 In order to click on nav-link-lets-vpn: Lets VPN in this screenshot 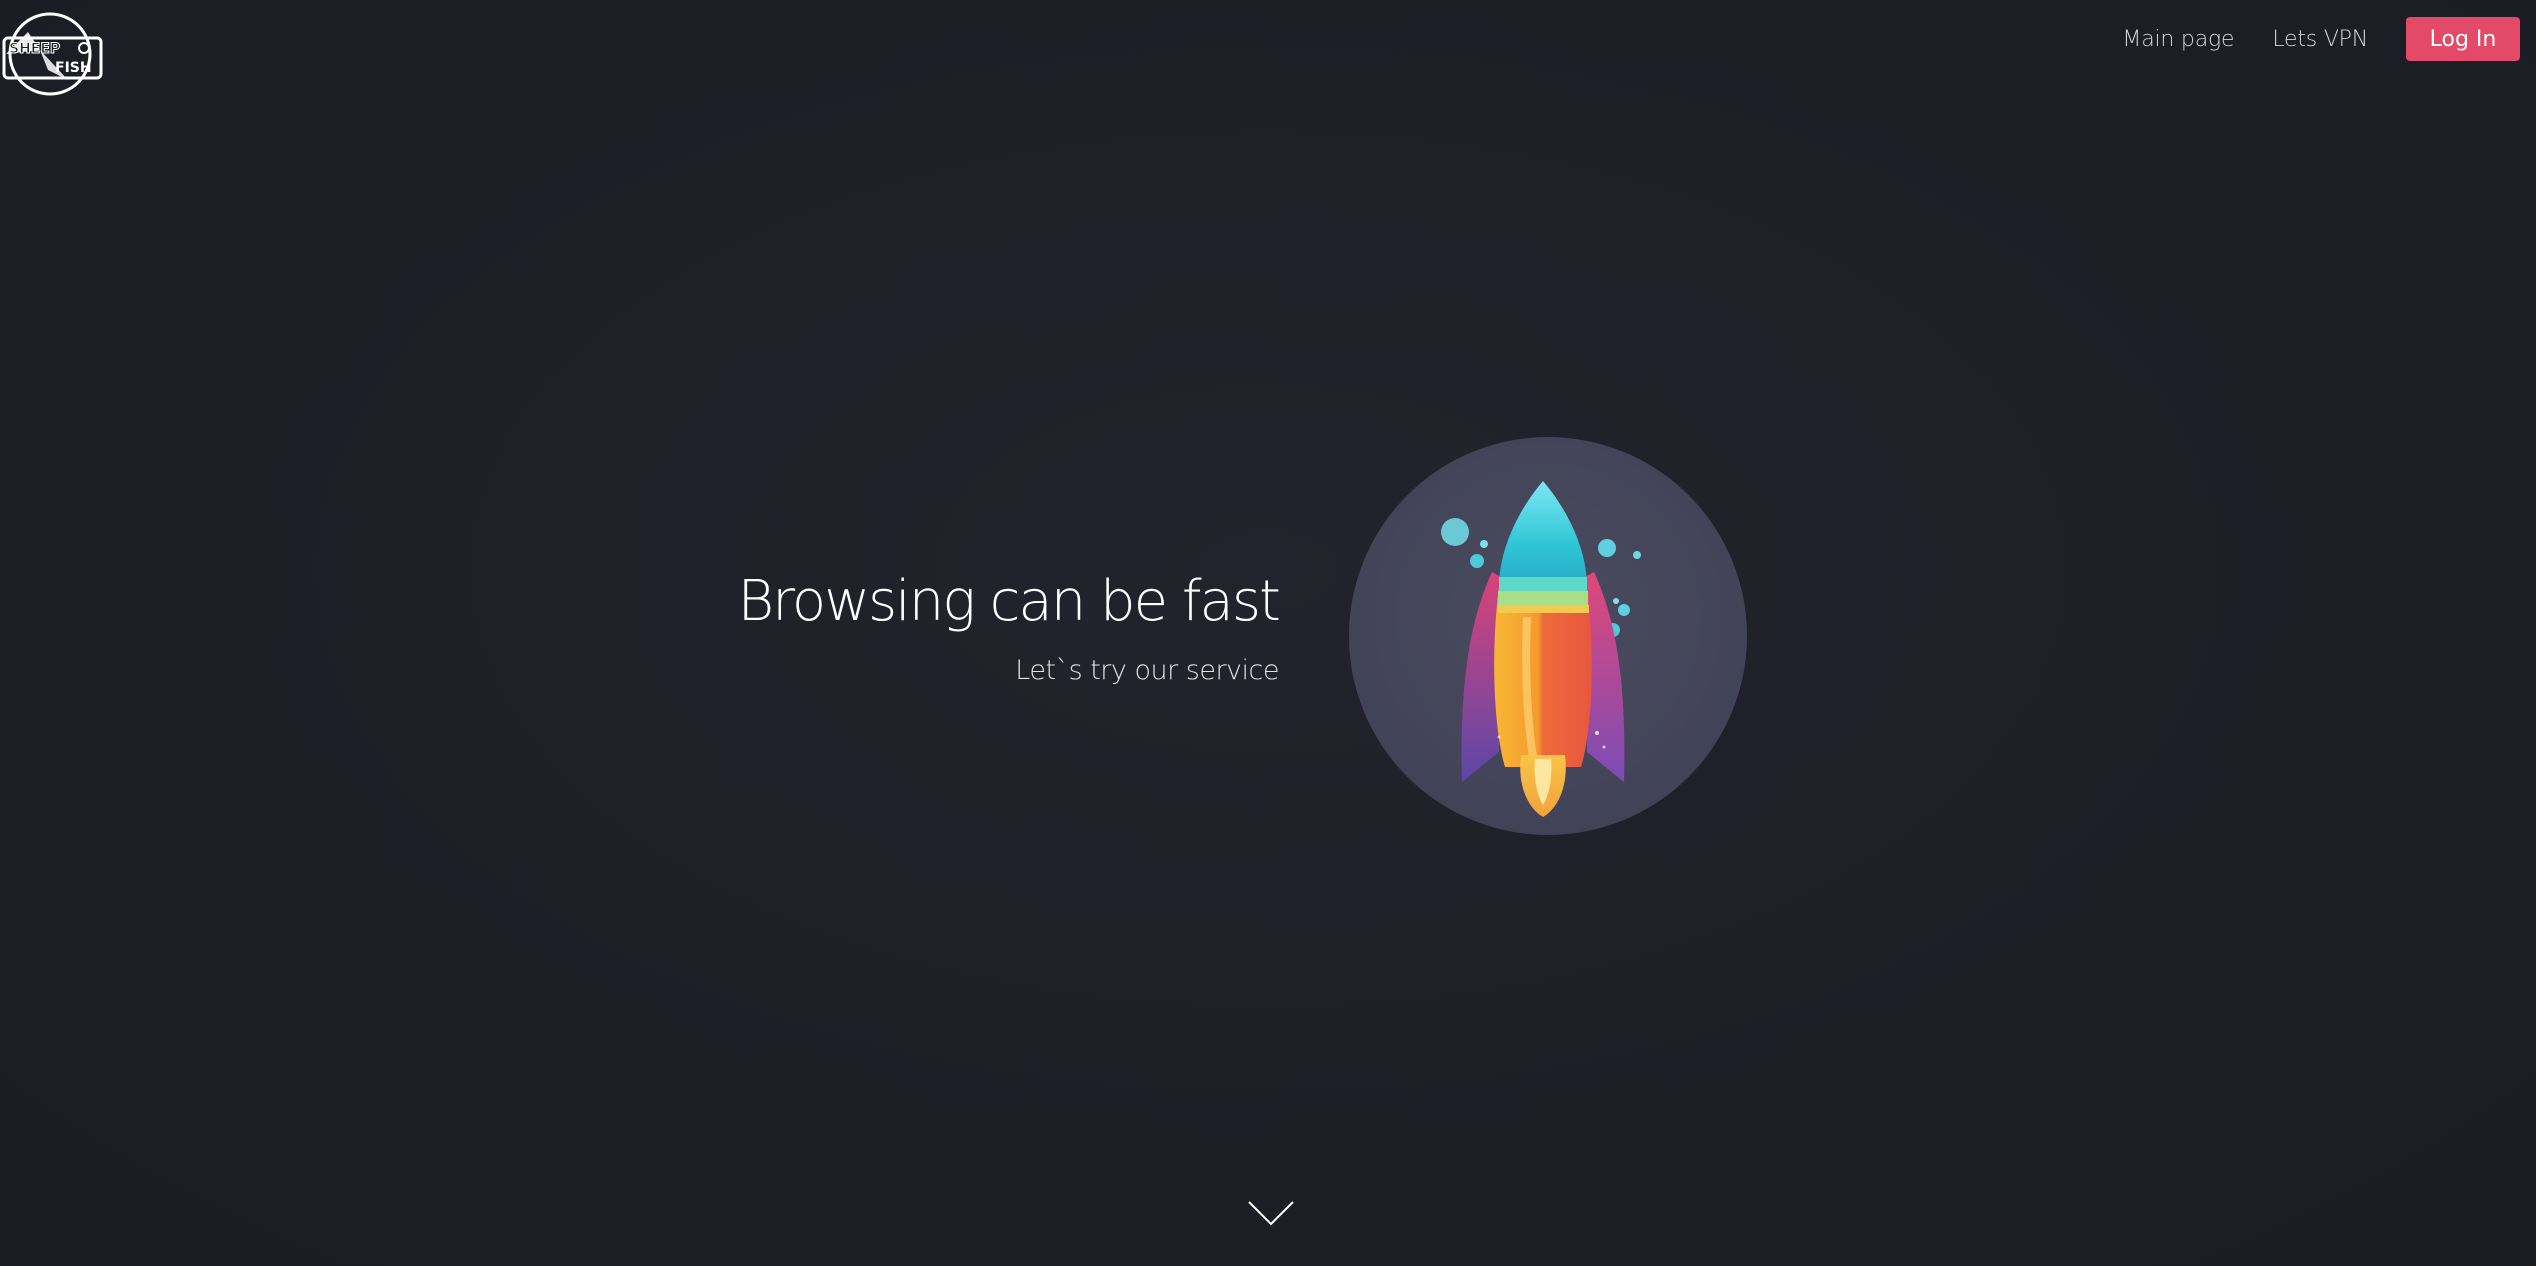, I will do `click(2320, 39)`.